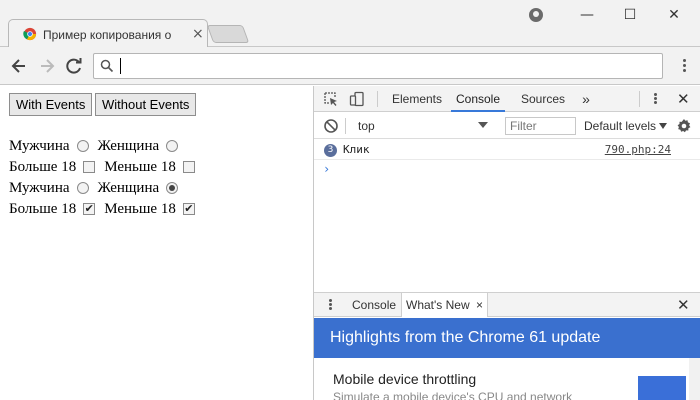 This screenshot has height=400, width=700. I want to click on new-tab-button, so click(228, 34).